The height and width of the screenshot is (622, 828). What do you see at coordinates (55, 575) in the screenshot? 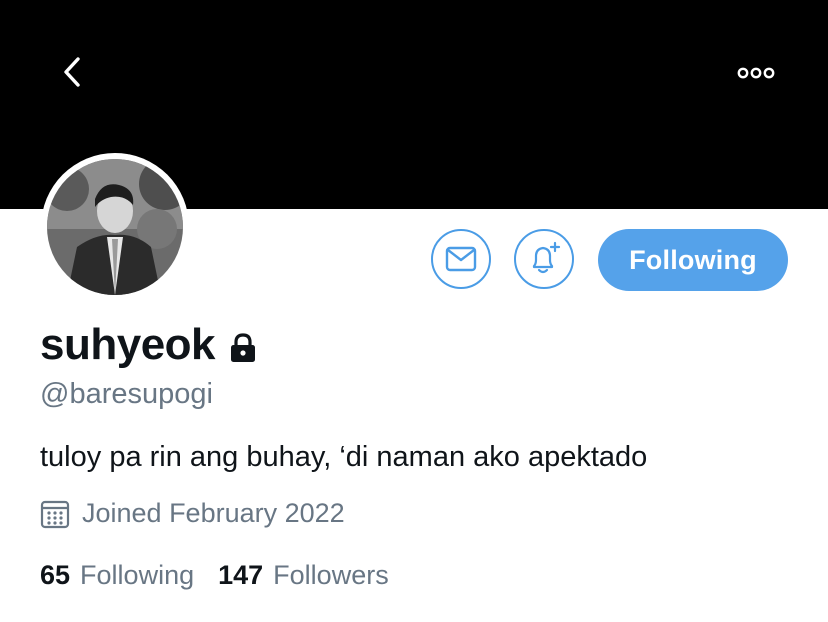
I see `following-count: 65` at bounding box center [55, 575].